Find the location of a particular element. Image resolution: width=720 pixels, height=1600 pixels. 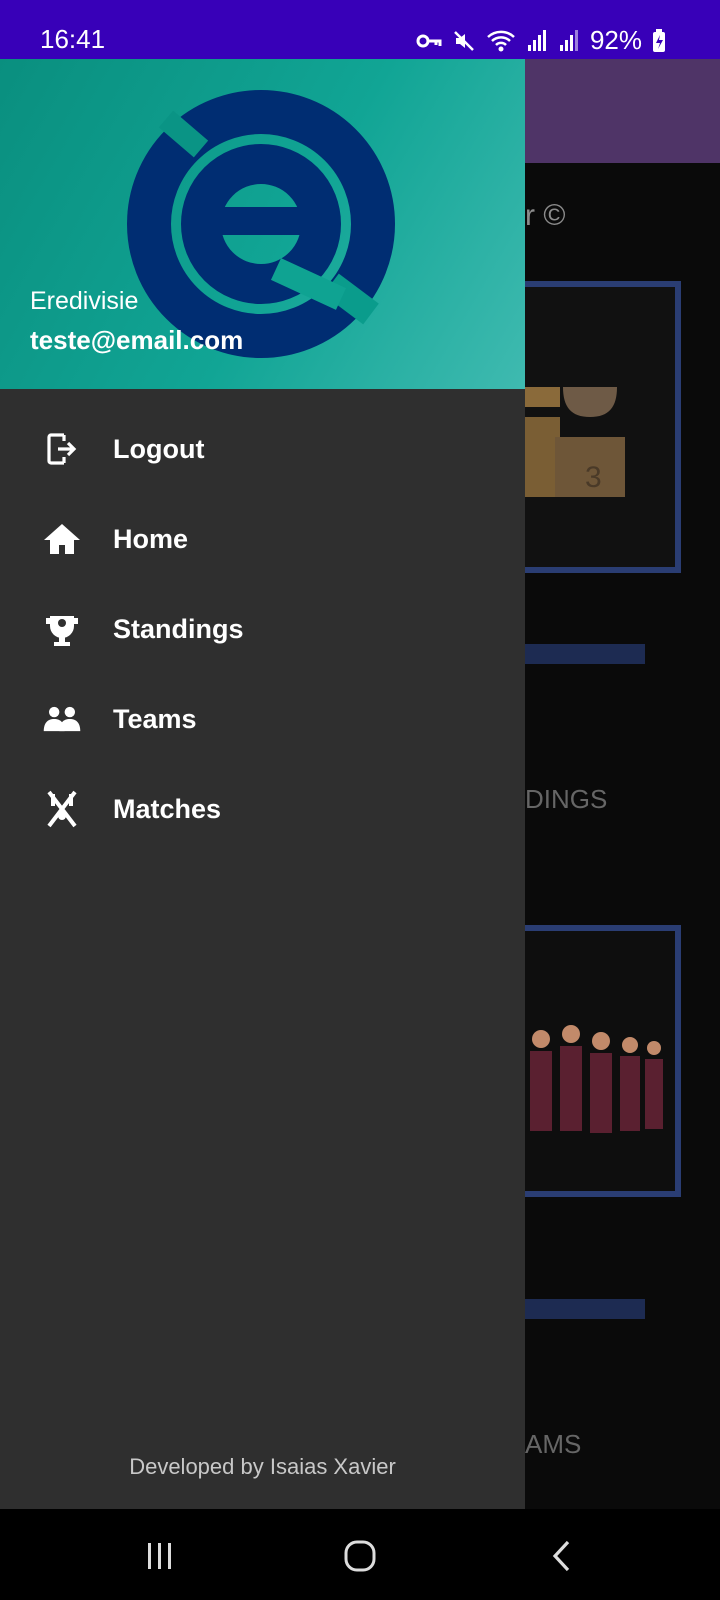

home-circle-icon is located at coordinates (360, 1556).